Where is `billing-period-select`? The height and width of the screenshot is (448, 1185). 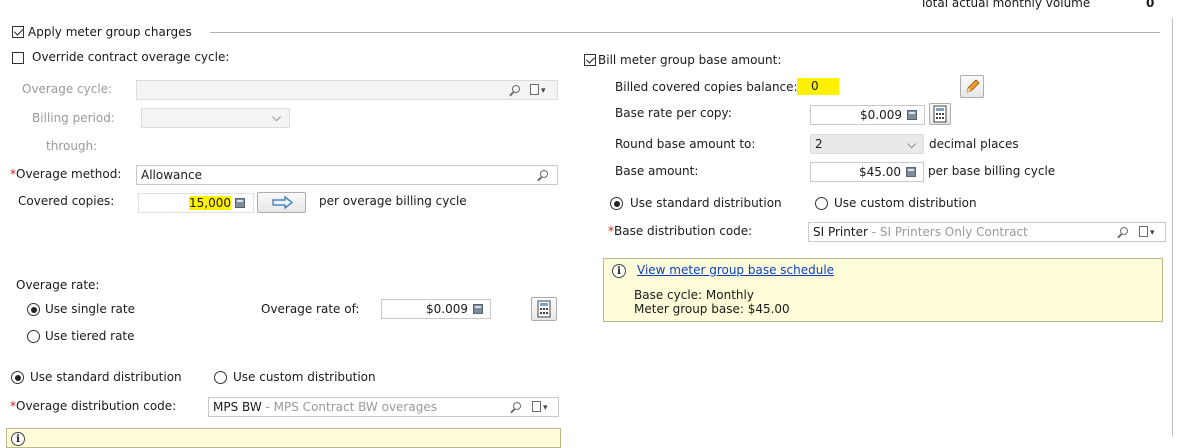
billing-period-select is located at coordinates (215, 118).